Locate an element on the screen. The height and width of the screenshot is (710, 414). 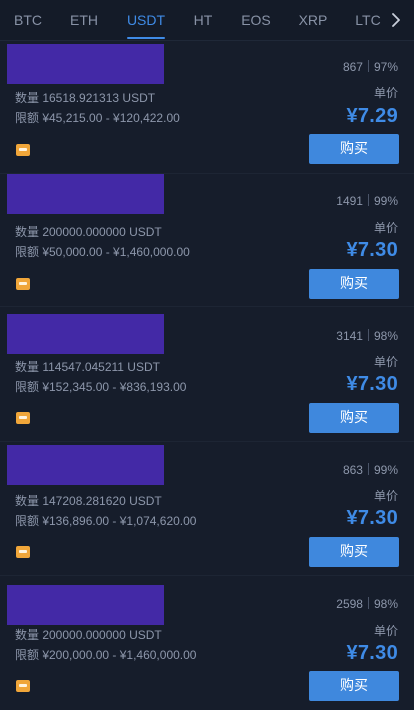
active-tab-indicator is located at coordinates (146, 38).